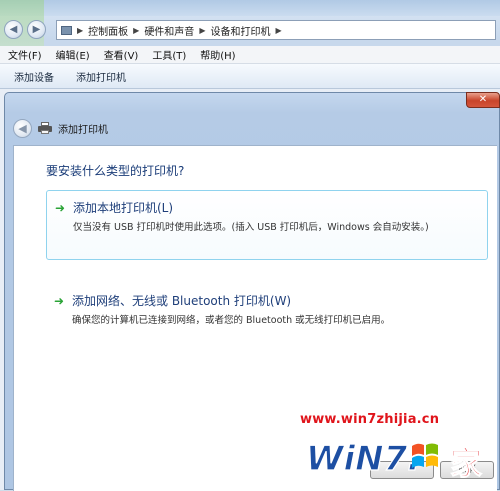 The image size is (500, 491). I want to click on option-title: 添加网络、无线或 Bluetooth 打印机(W), so click(182, 301).